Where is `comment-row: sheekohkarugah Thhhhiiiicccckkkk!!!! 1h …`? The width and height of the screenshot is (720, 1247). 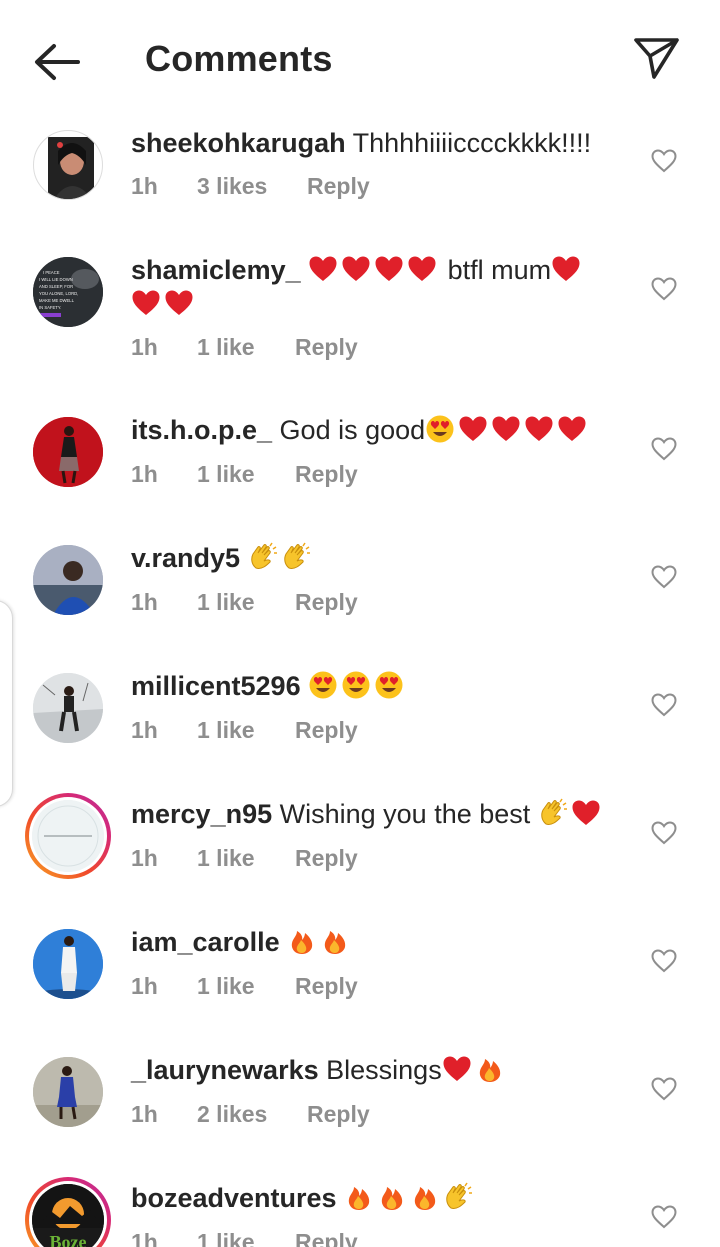
comment-row: sheekohkarugah Thhhhiiiicccckkkk!!!! 1h … is located at coordinates (360, 180).